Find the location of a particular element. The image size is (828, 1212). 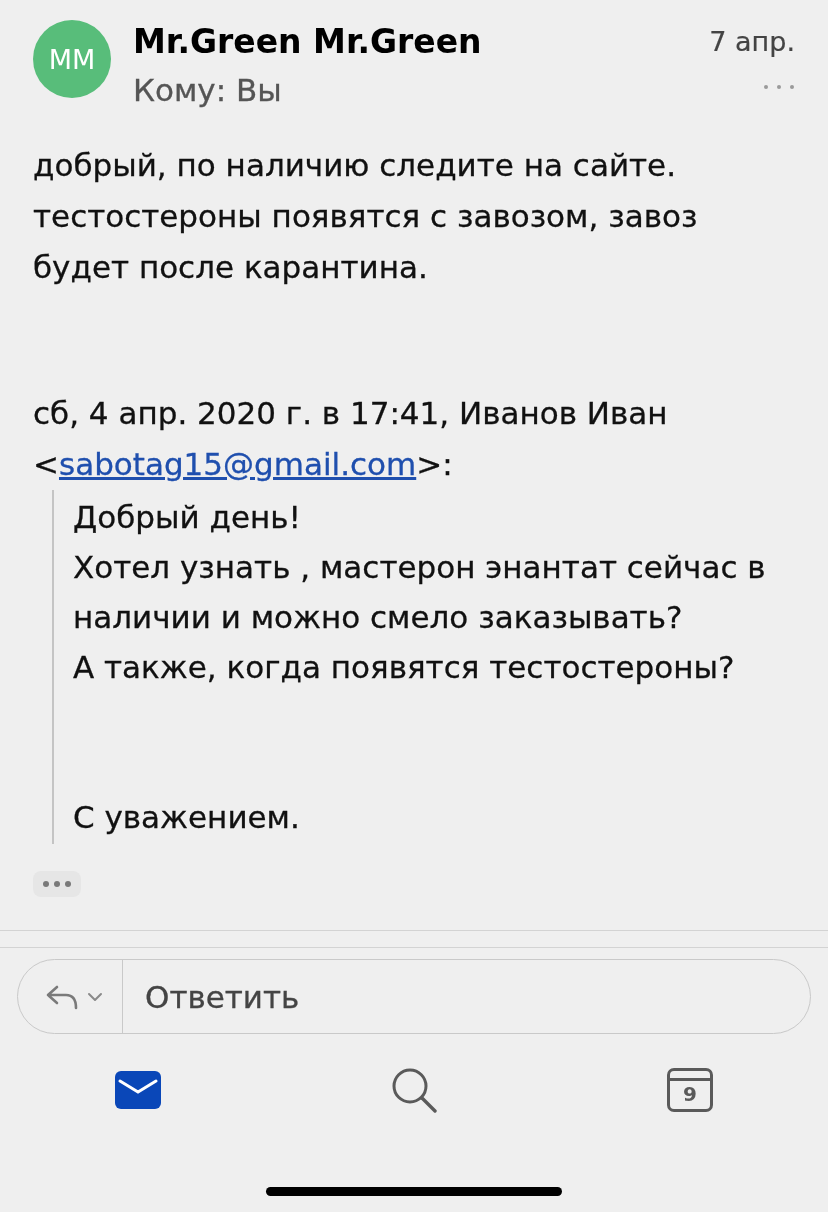

message-date: 7 апр. is located at coordinates (752, 42).